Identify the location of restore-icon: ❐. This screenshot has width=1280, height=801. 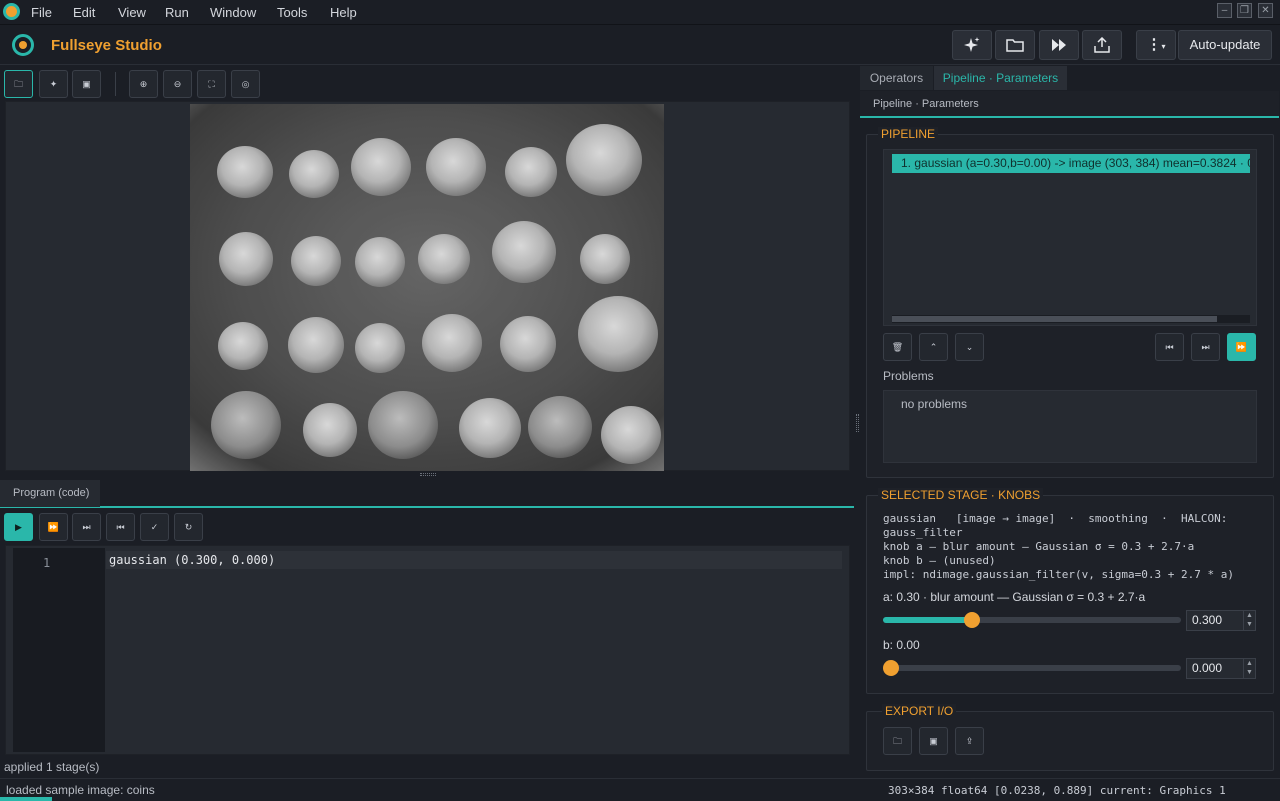
(1244, 10).